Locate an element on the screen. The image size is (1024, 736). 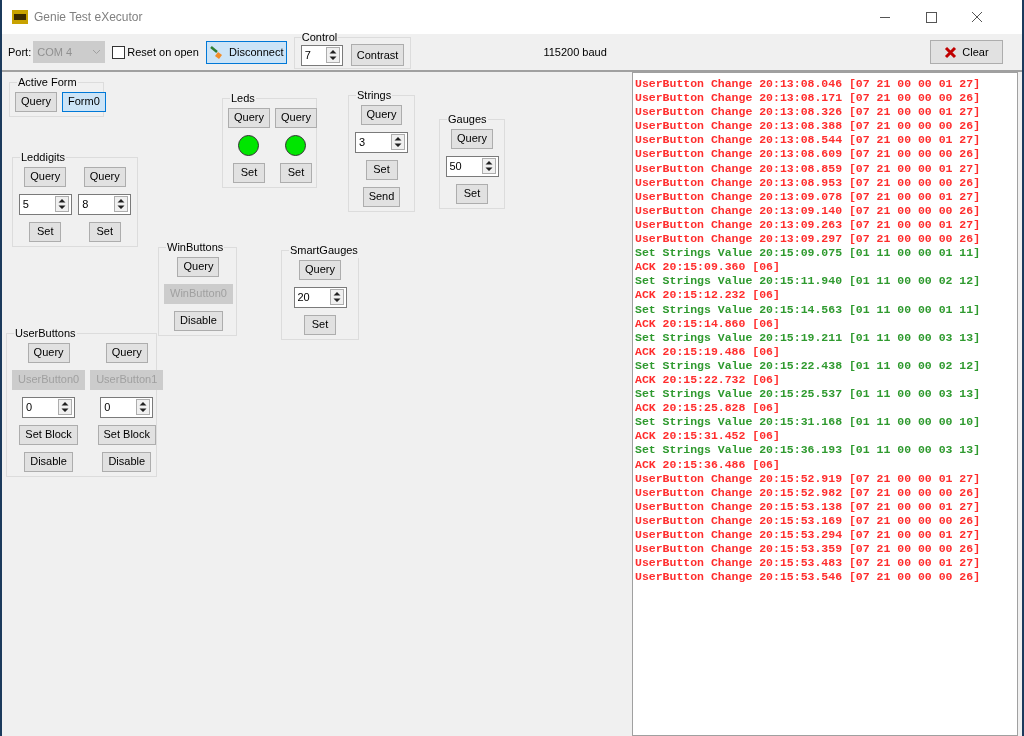
log-line: UserButton Change 20:13:09.140 [07 21 00 00 00 26] is located at coordinates (808, 210).